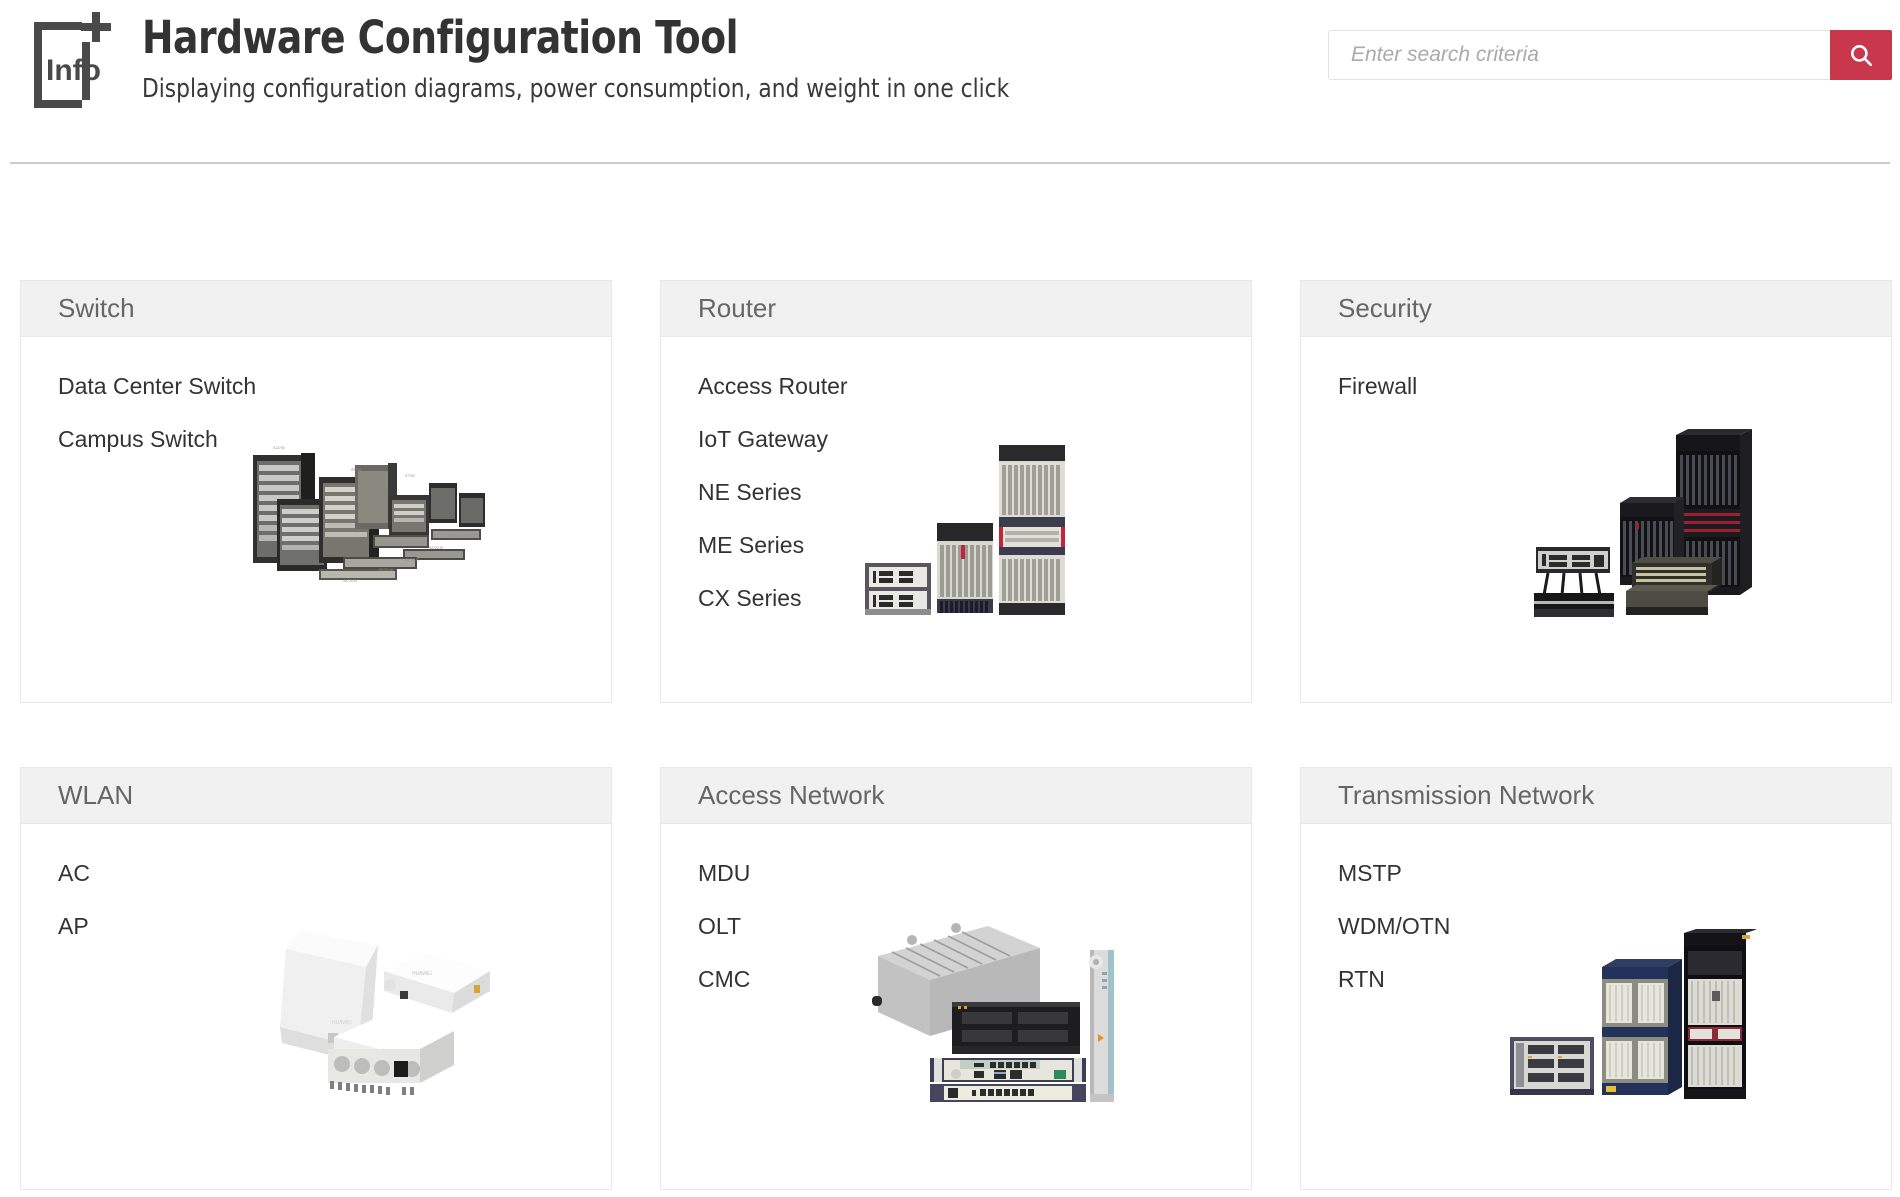  What do you see at coordinates (412, 560) in the screenshot?
I see `svg-text: S5720-EI` at bounding box center [412, 560].